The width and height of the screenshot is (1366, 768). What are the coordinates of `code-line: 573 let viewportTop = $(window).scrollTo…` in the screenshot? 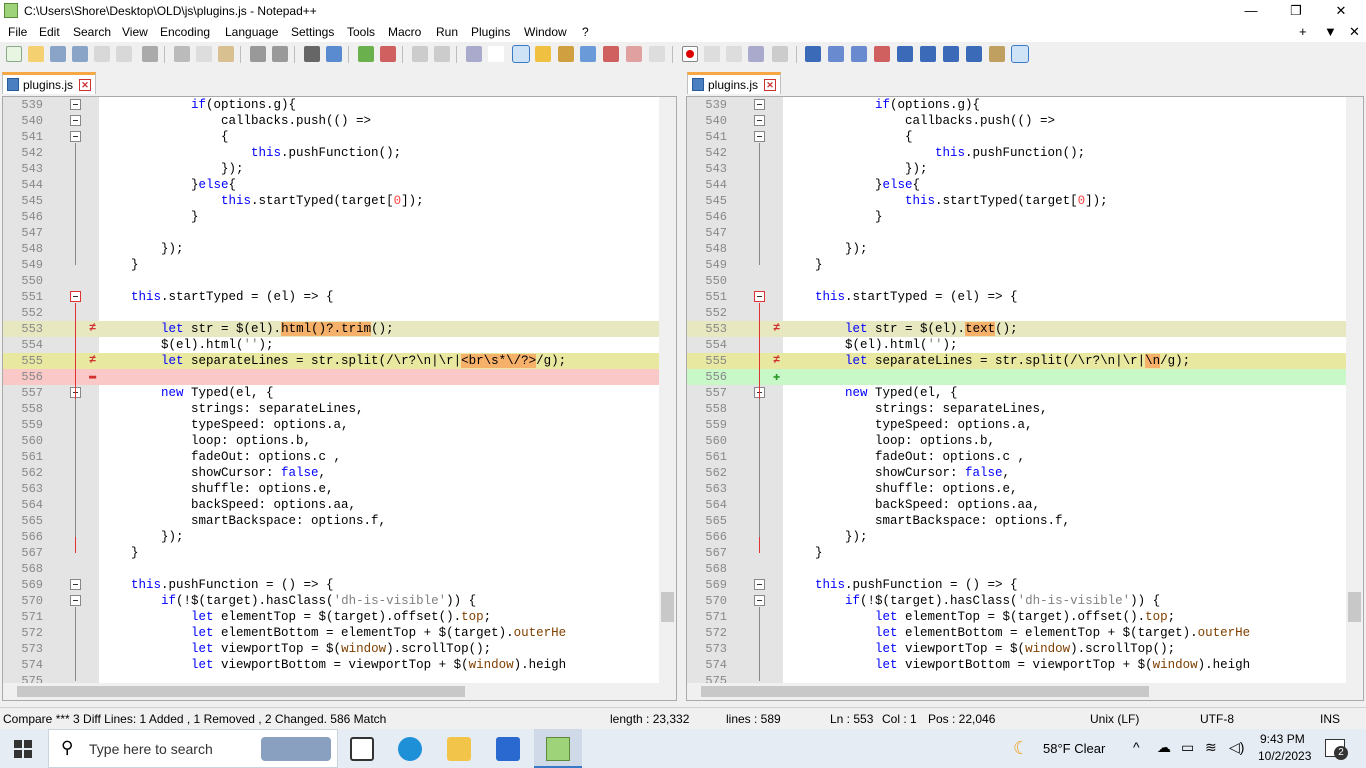 It's located at (339, 649).